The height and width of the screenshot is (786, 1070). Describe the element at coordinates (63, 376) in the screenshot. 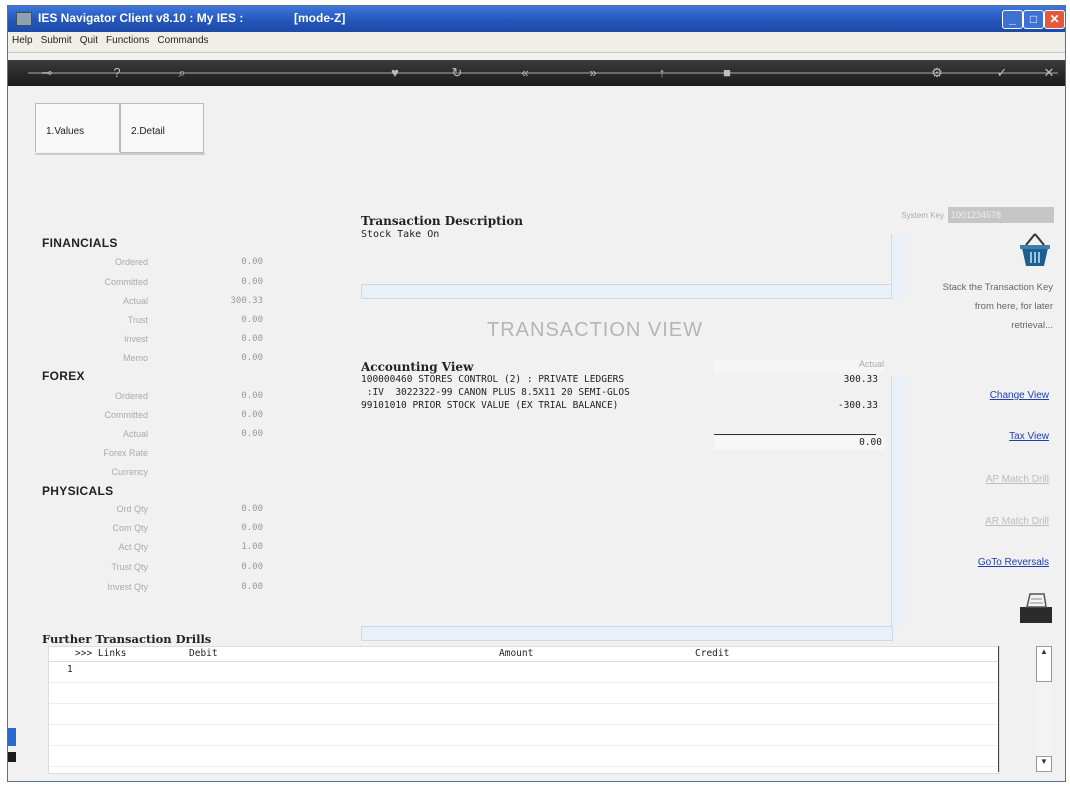

I see `forex-title: FOREX` at that location.